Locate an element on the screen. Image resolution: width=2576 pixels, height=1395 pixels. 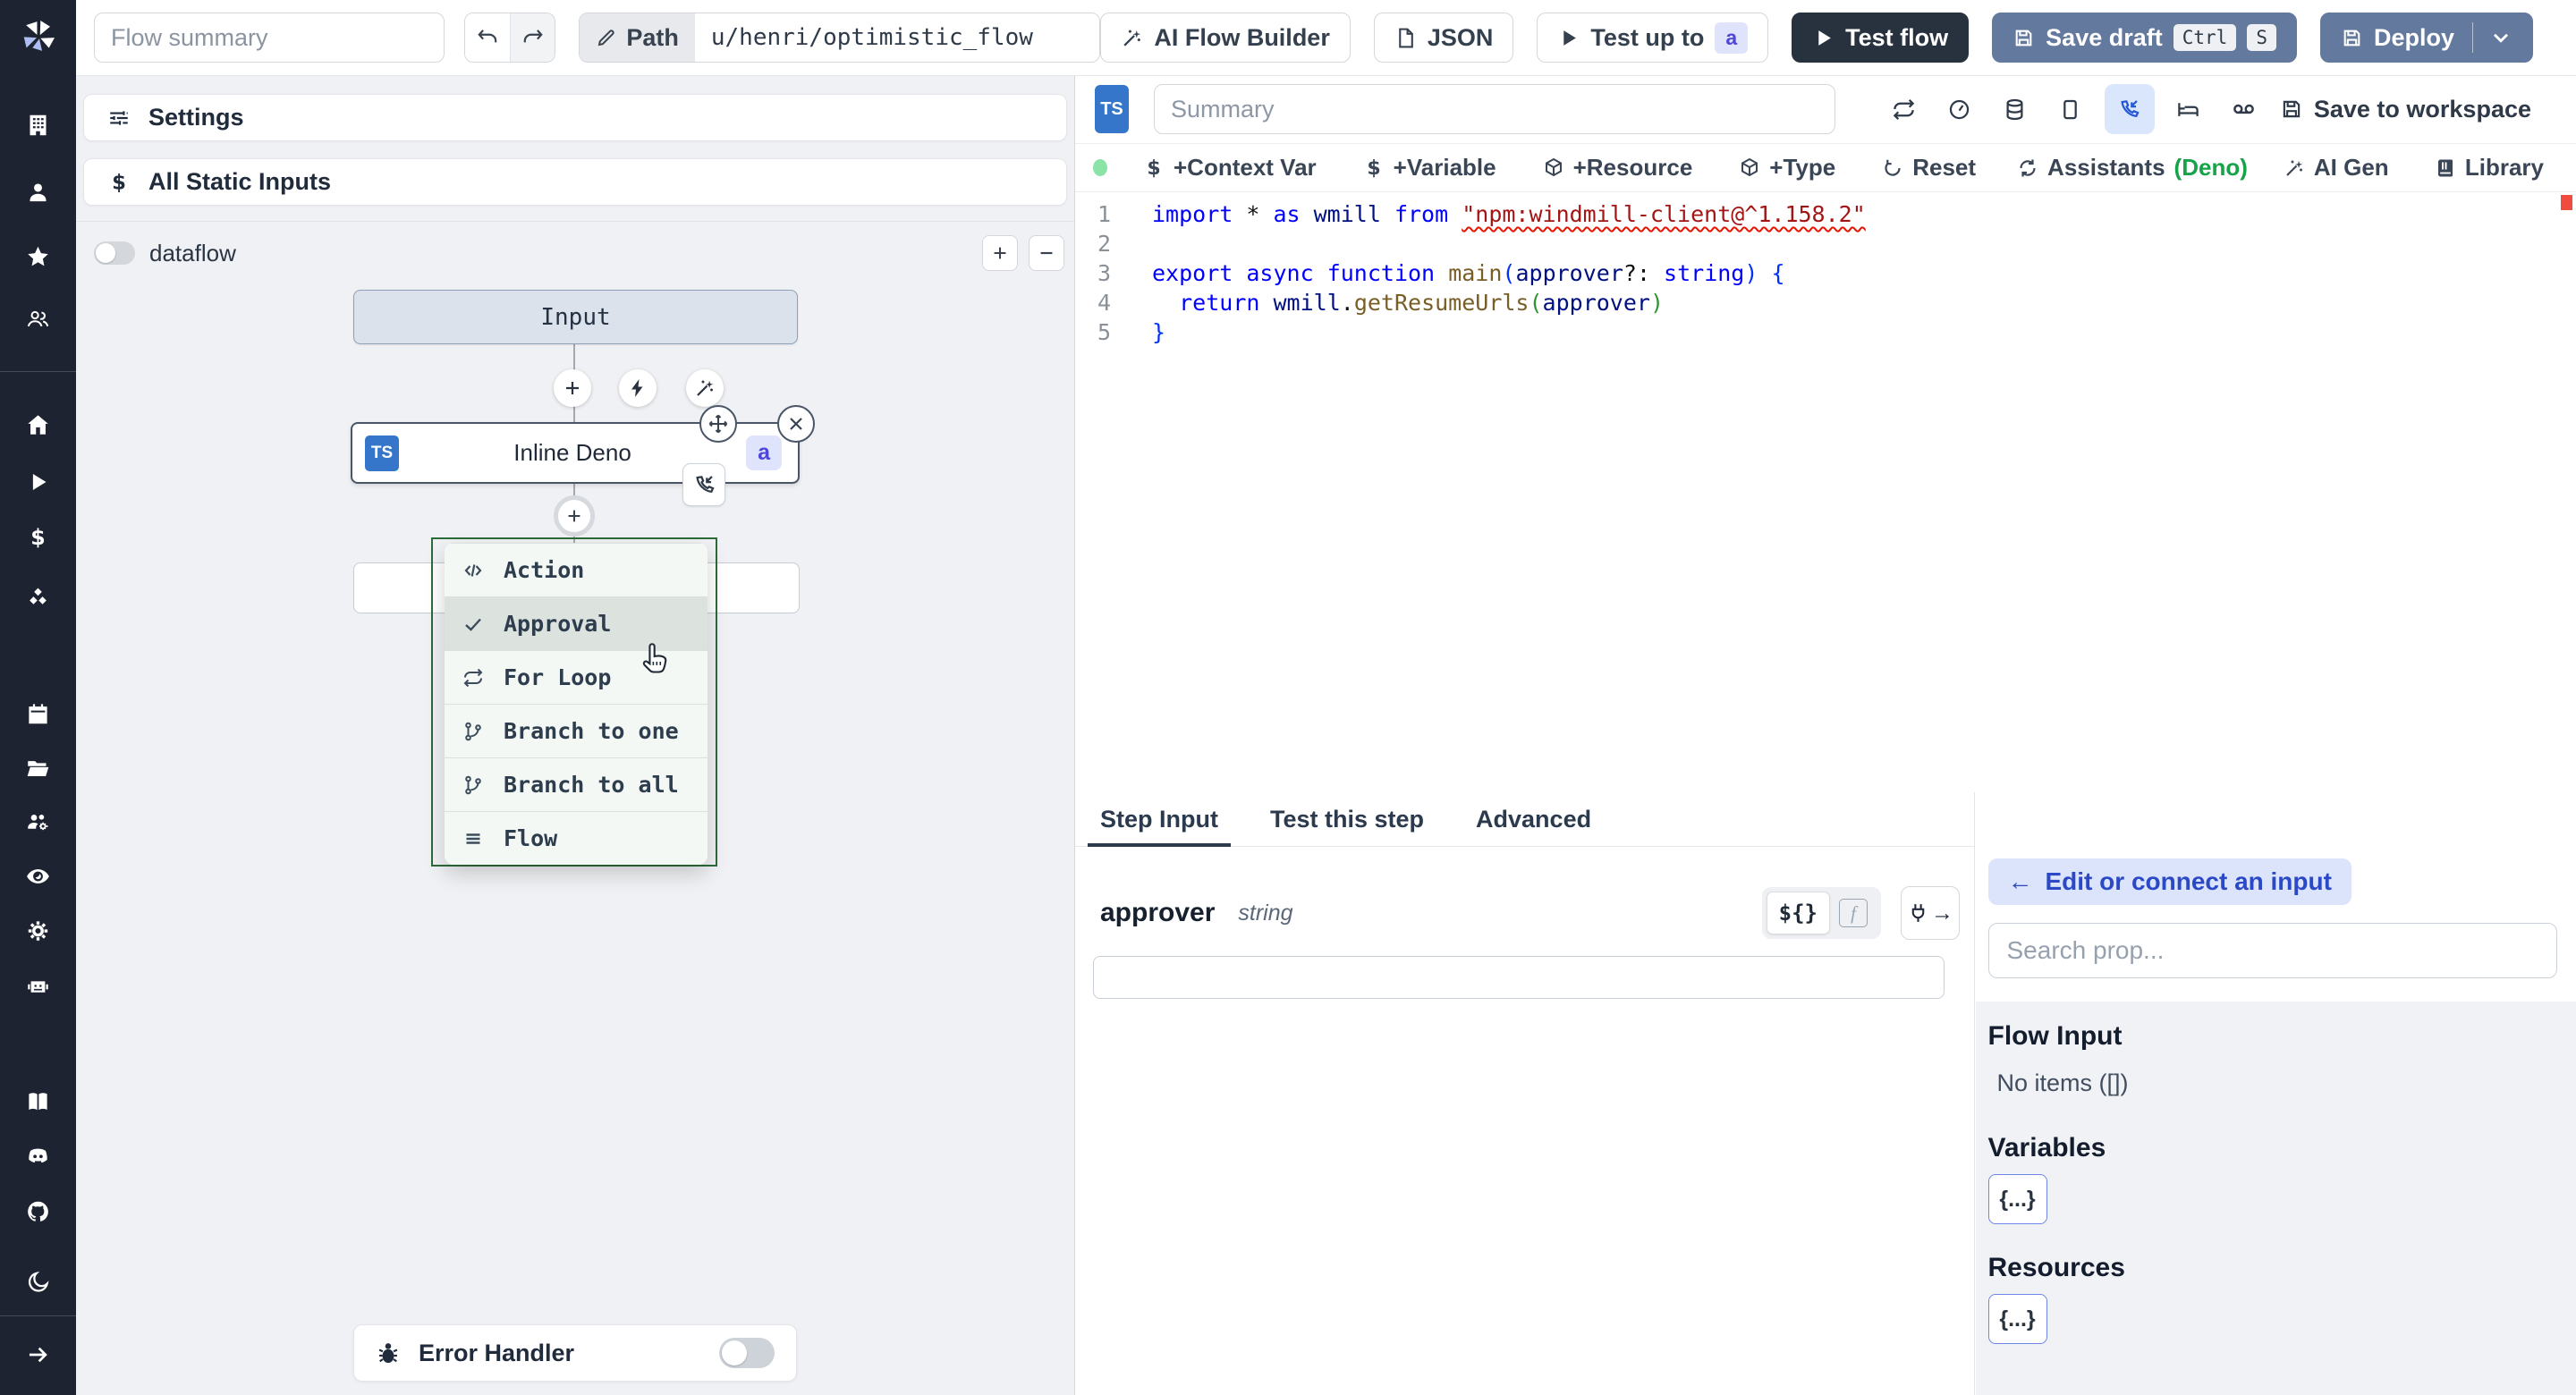
test-up-to-button: Test up to a is located at coordinates (1653, 38).